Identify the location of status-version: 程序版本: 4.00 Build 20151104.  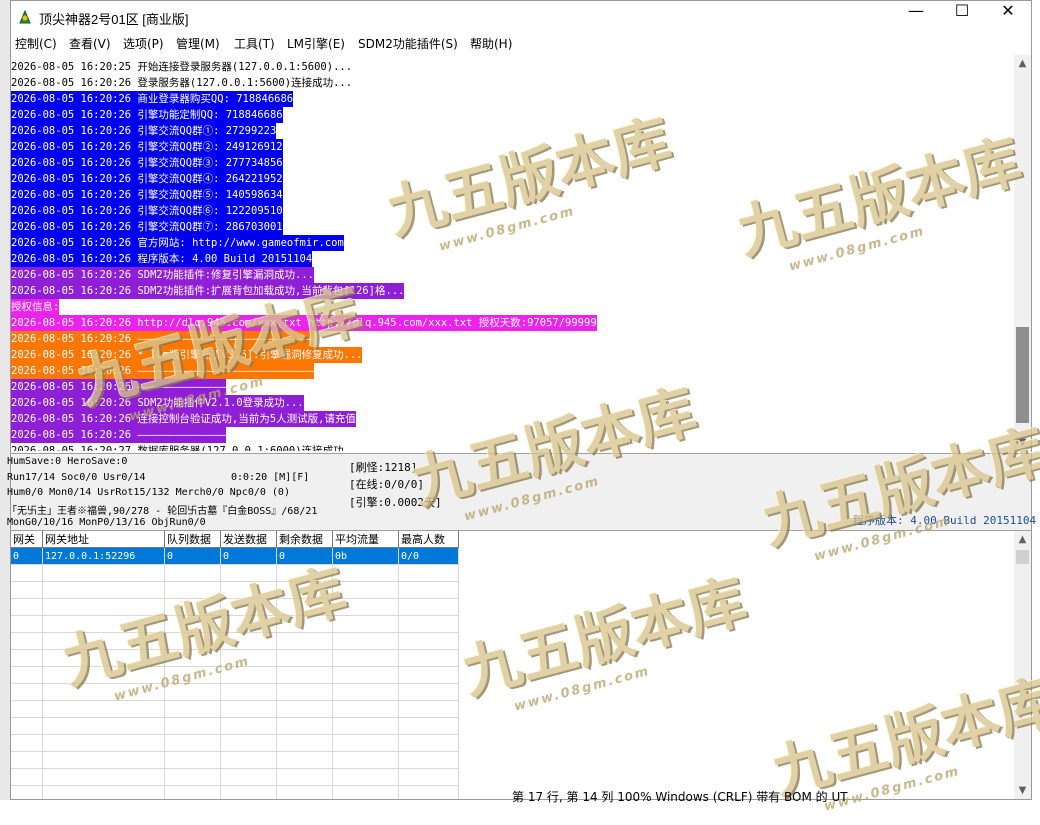
(945, 520).